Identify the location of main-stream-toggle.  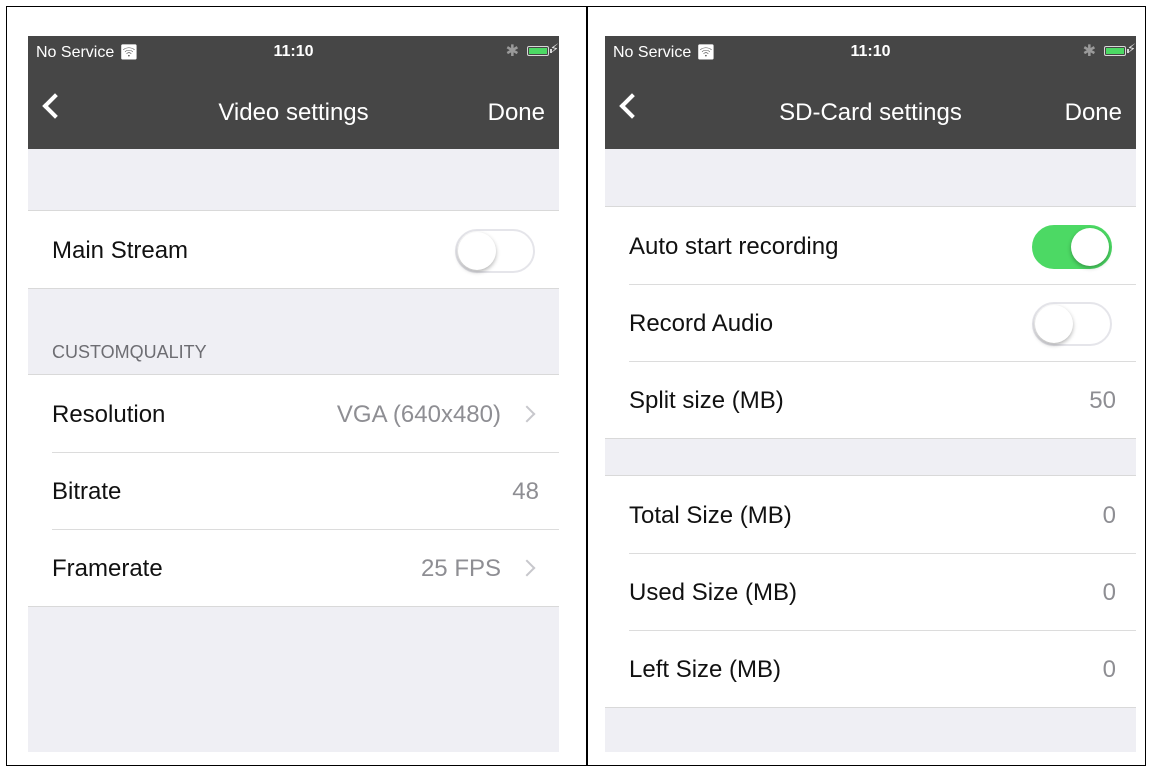
(495, 251).